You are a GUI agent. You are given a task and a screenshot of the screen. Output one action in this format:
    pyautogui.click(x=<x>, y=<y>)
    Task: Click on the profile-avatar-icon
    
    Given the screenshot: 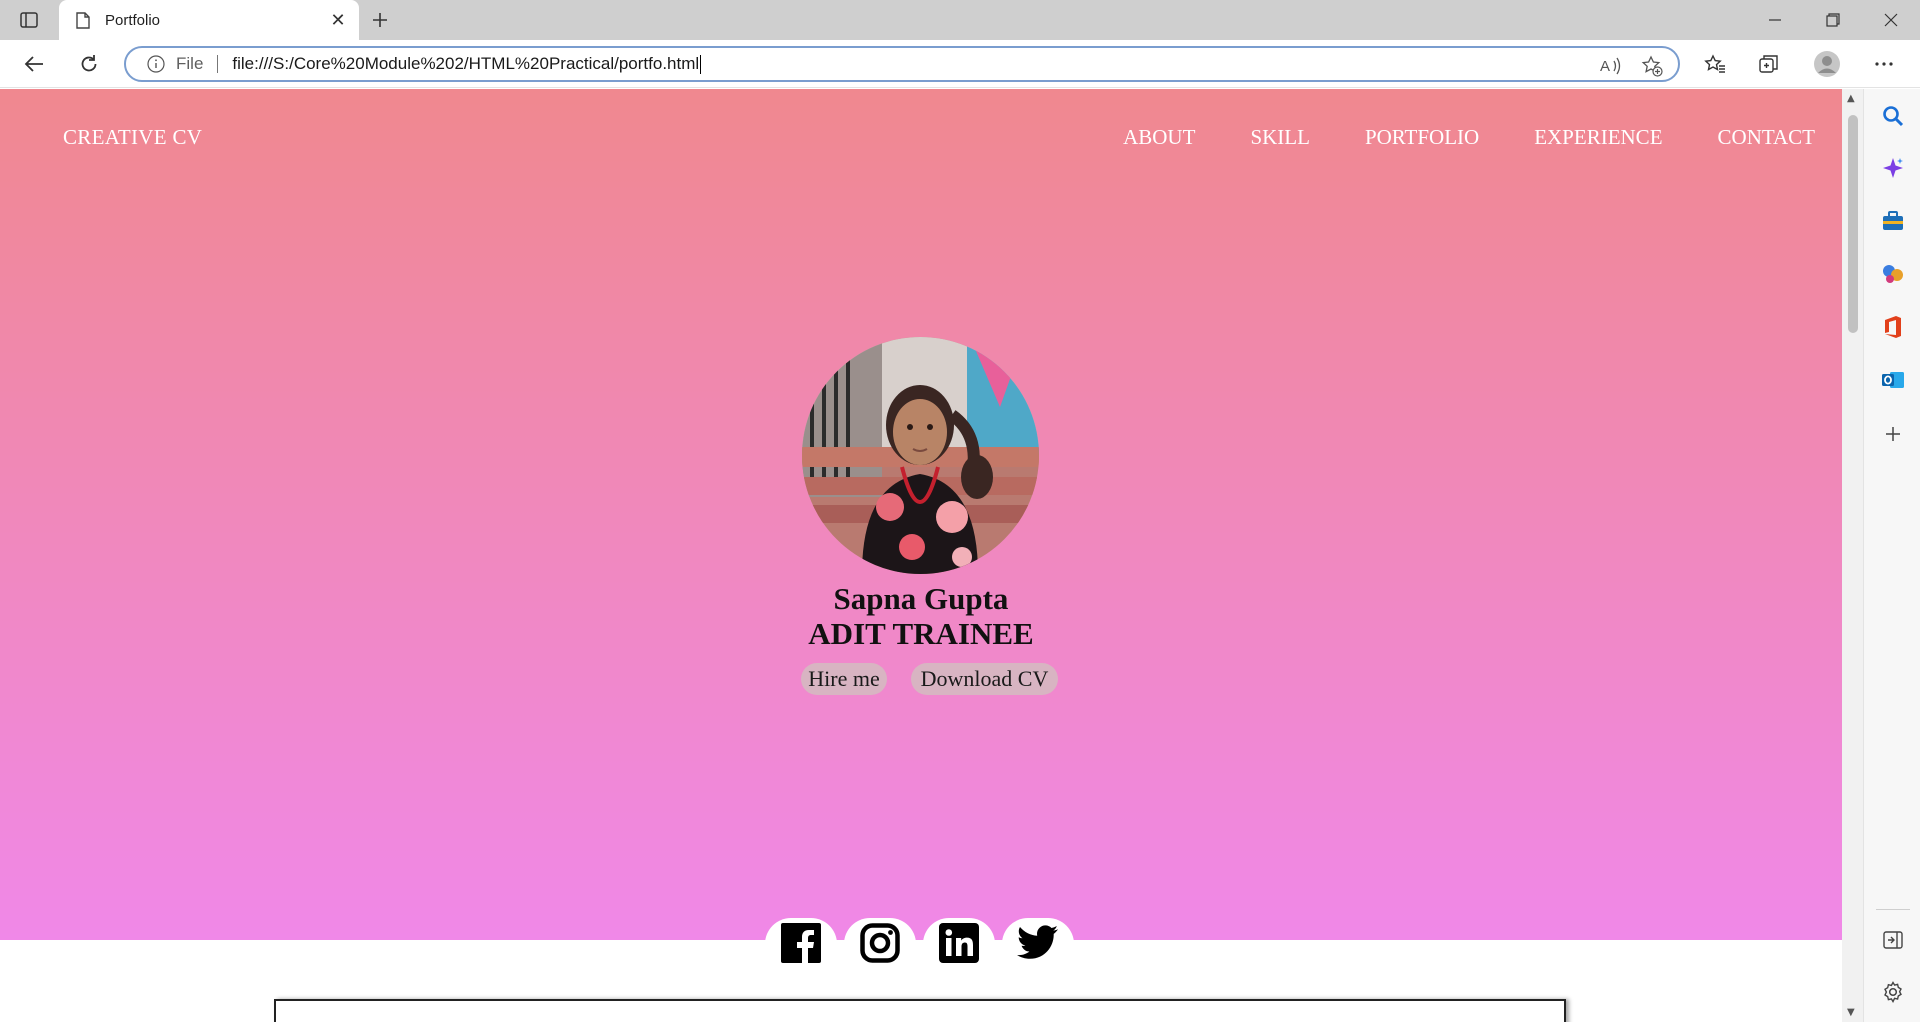 What is the action you would take?
    pyautogui.click(x=1827, y=64)
    